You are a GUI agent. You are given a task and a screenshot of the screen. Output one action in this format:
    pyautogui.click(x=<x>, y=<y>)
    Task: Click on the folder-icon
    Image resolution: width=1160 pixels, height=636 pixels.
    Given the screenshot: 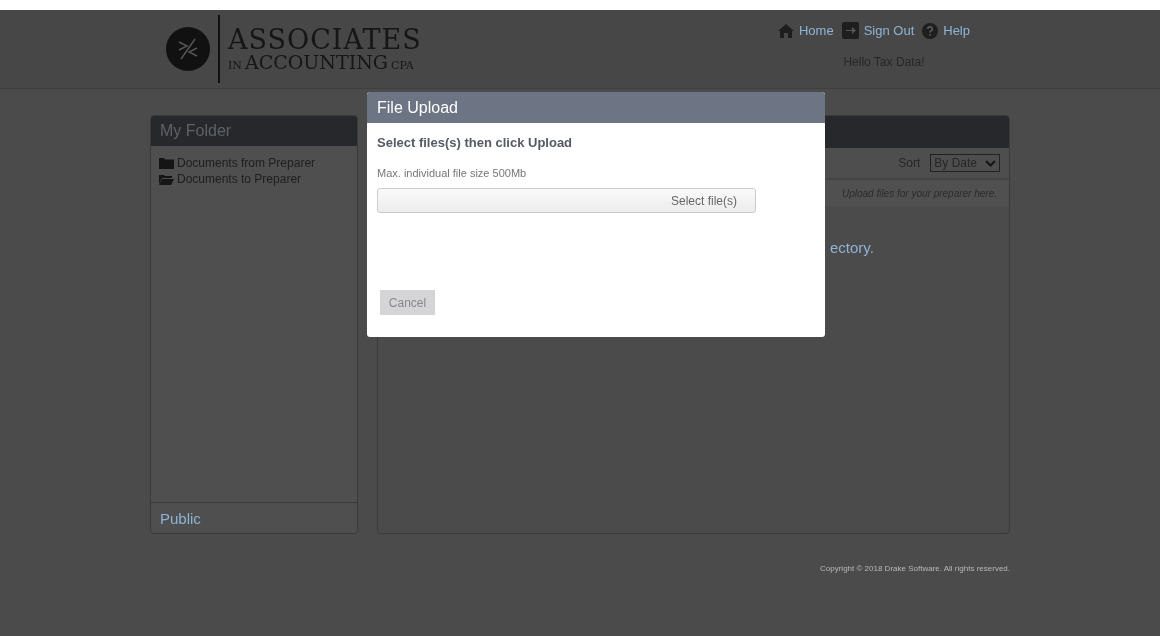 What is the action you would take?
    pyautogui.click(x=166, y=163)
    